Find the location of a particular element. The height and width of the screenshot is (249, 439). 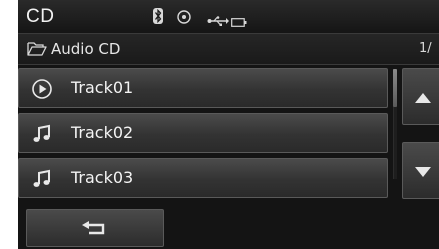

folder-icon is located at coordinates (37, 50).